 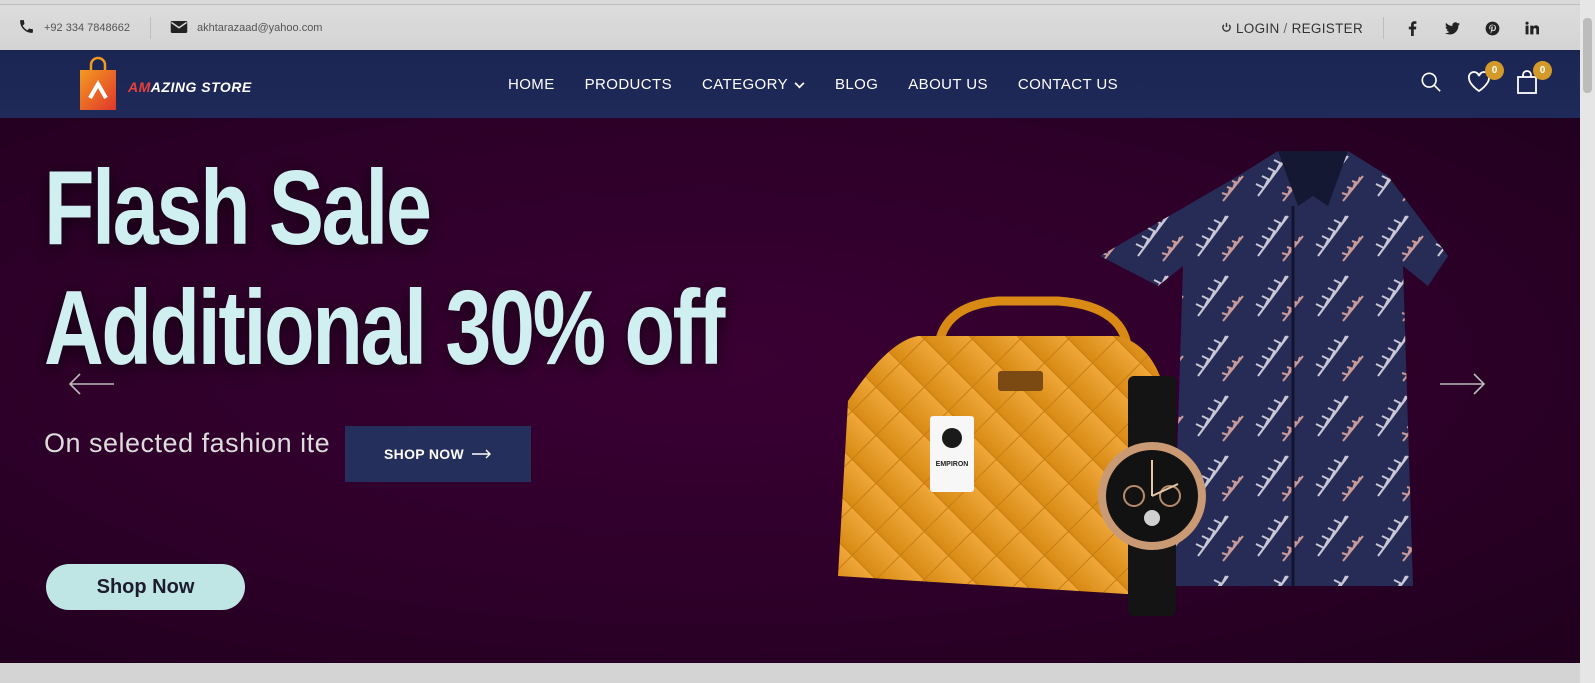 I want to click on hero-subline: On selected fashion ite, so click(x=187, y=443).